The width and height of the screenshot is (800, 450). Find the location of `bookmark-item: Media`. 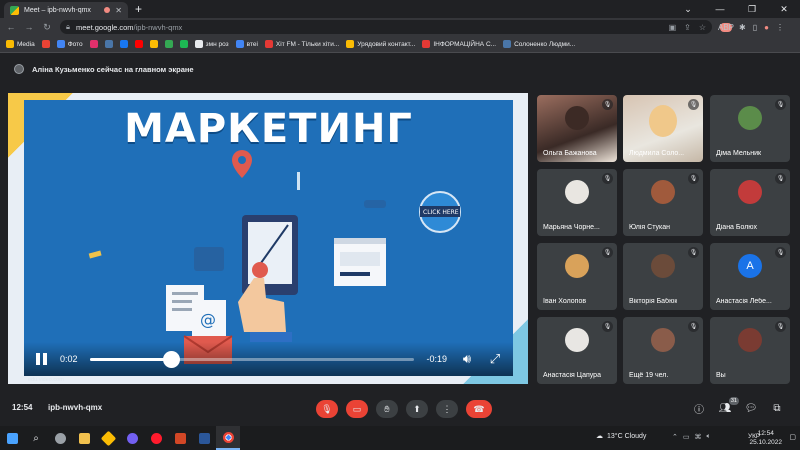

bookmark-item: Media is located at coordinates (20, 44).